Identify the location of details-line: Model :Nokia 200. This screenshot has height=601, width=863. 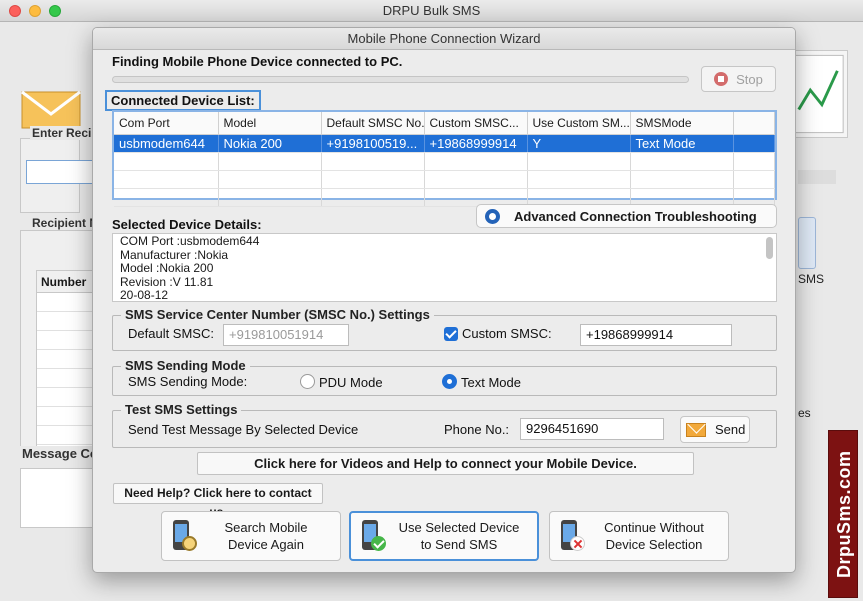
(167, 268).